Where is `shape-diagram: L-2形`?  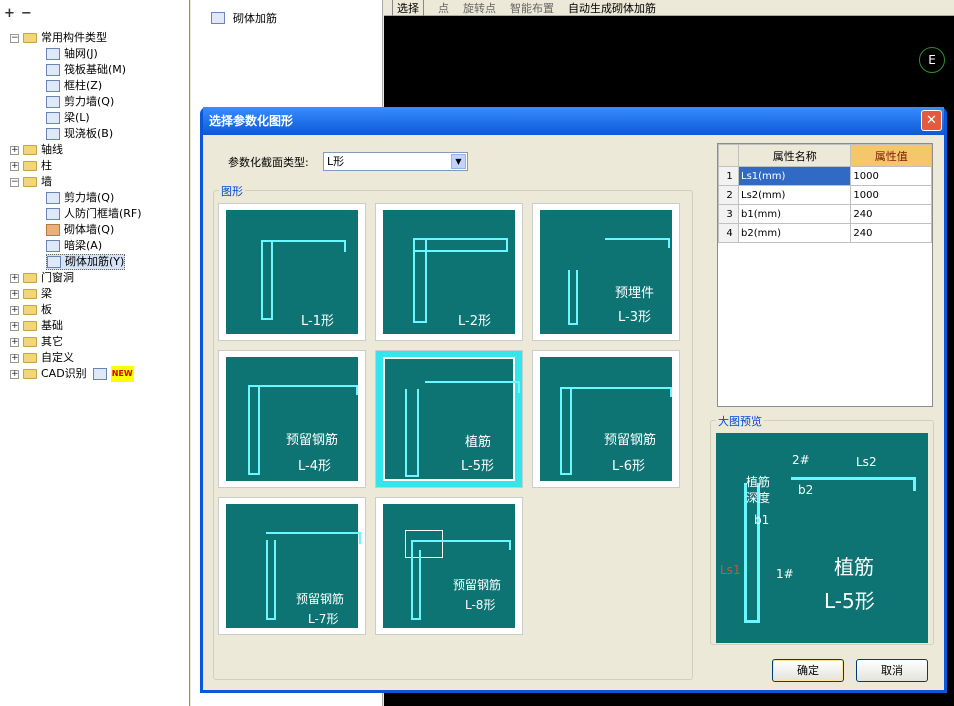 shape-diagram: L-2形 is located at coordinates (449, 272).